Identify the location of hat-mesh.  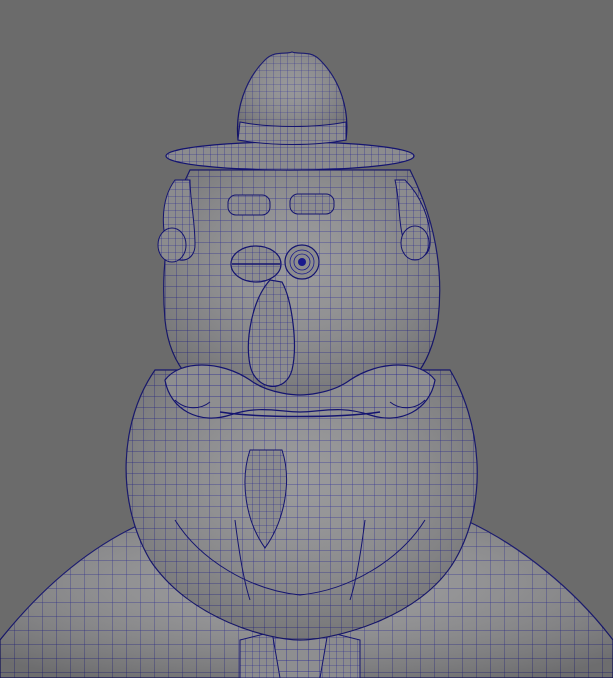
(290, 111).